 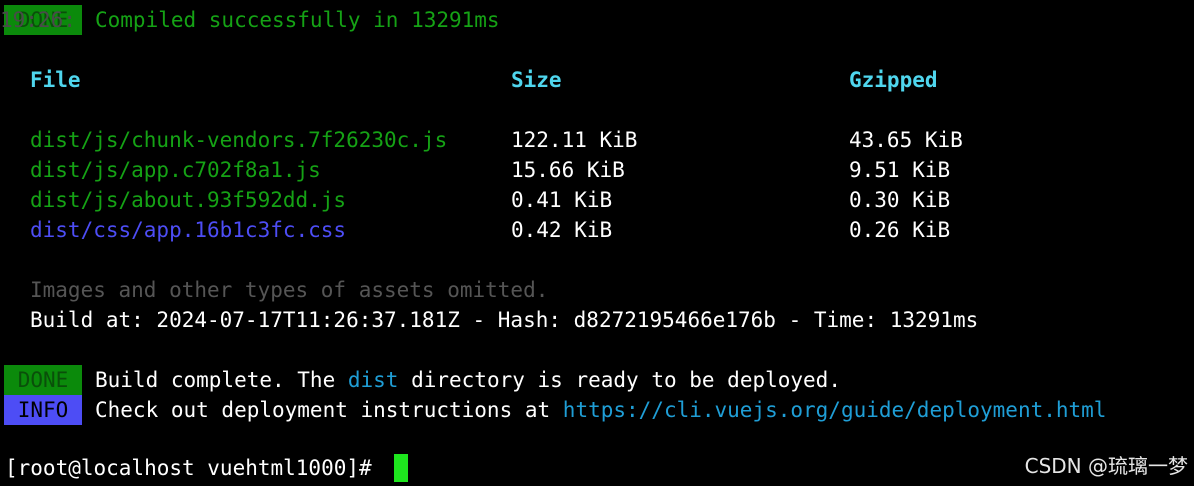 What do you see at coordinates (536, 80) in the screenshot?
I see `column-header-size: Size` at bounding box center [536, 80].